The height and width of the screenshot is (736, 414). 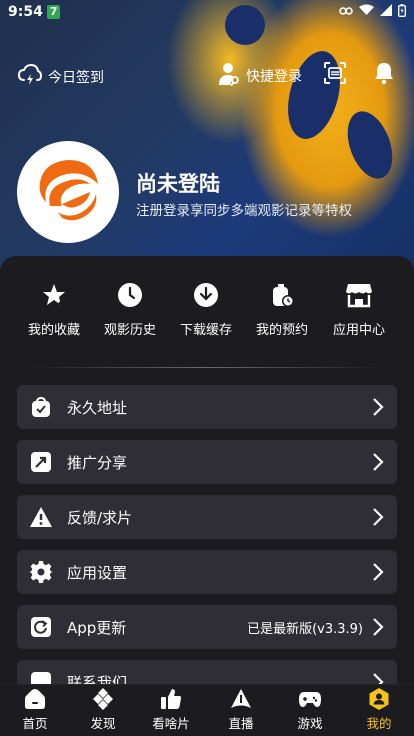 I want to click on tab-discover: 发现, so click(x=103, y=709).